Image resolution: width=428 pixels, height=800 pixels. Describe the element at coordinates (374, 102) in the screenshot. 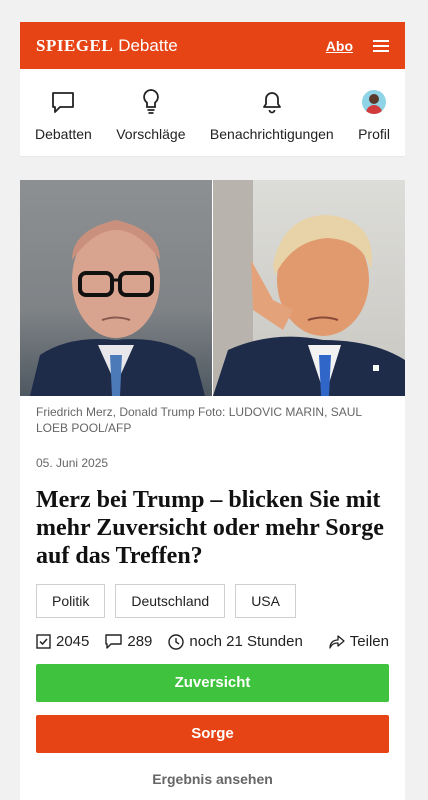

I see `avatar` at that location.